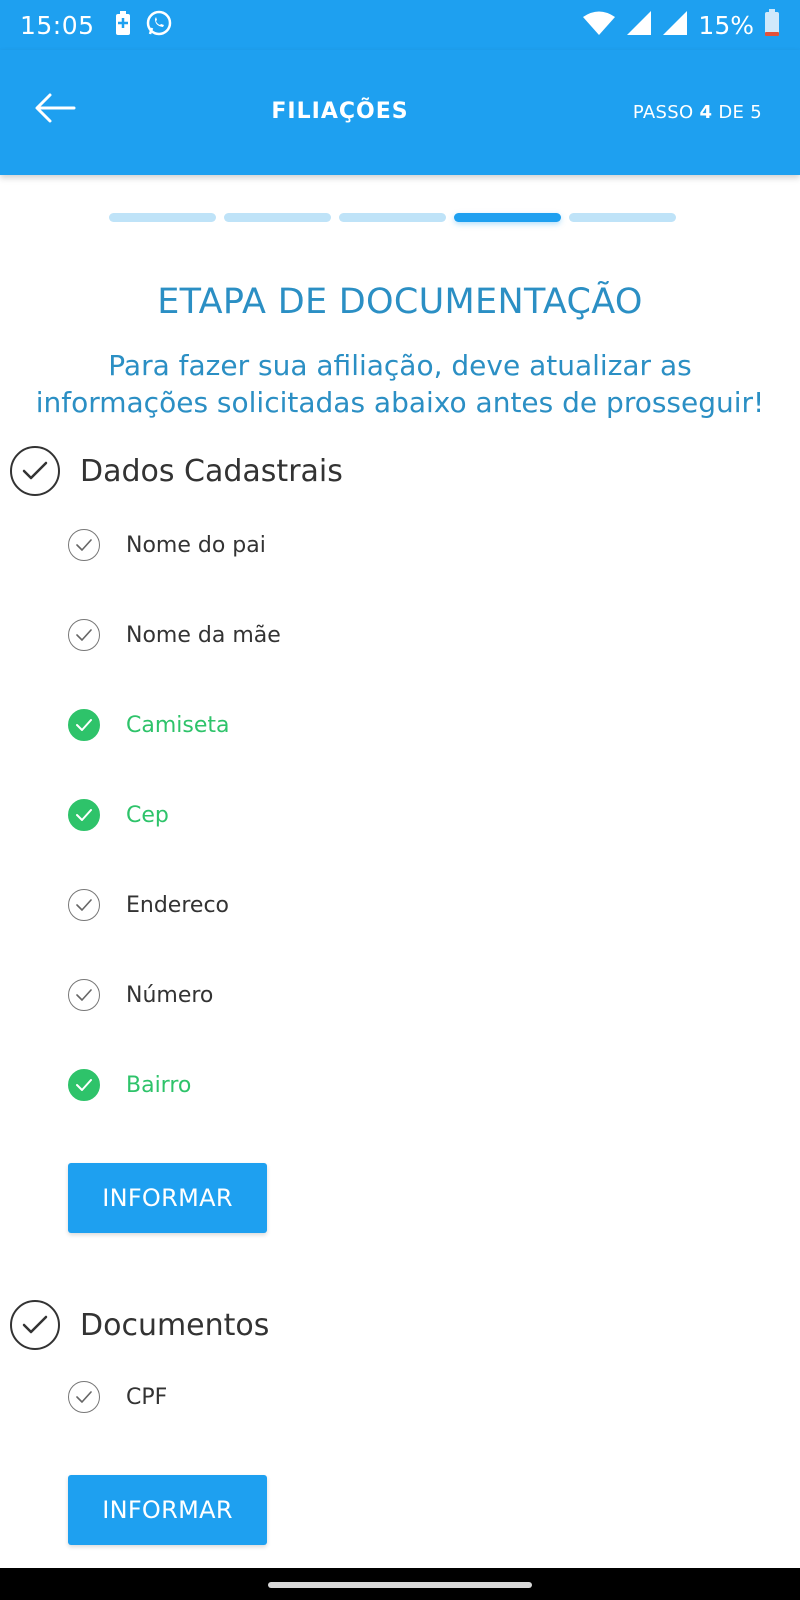  What do you see at coordinates (177, 905) in the screenshot?
I see `list-item-label: Endereco` at bounding box center [177, 905].